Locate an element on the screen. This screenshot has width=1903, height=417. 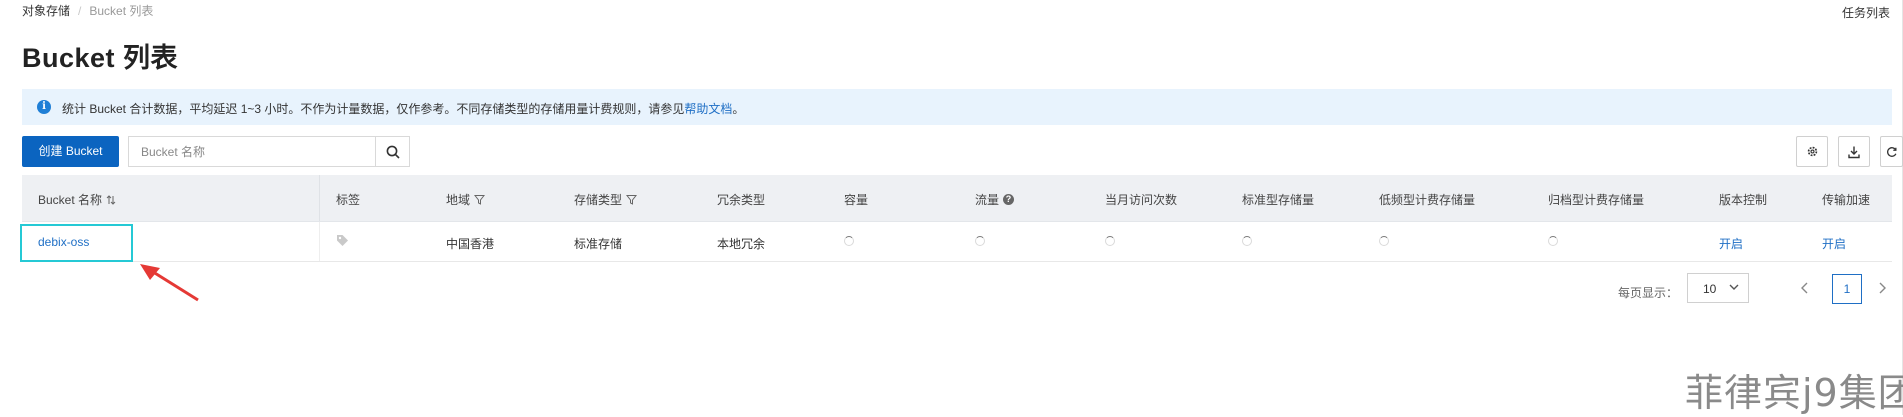
breadcrumb-root: 对象存储 is located at coordinates (46, 11).